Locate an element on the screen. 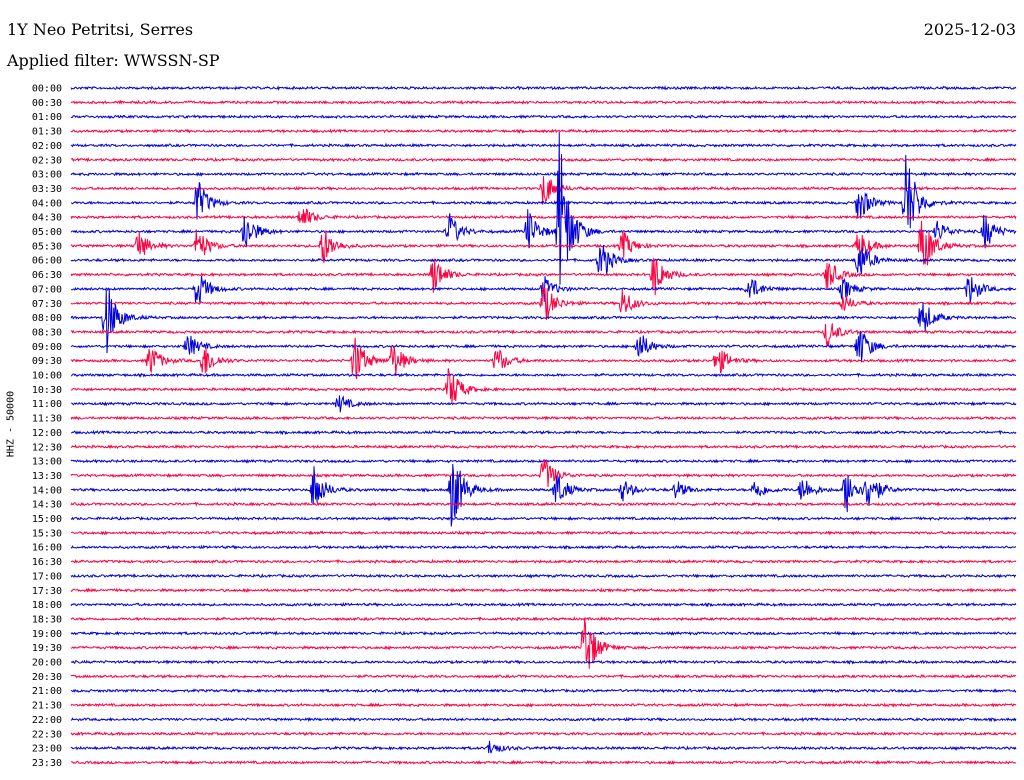 The width and height of the screenshot is (1024, 780). row-time-label: 22:30 is located at coordinates (47, 734).